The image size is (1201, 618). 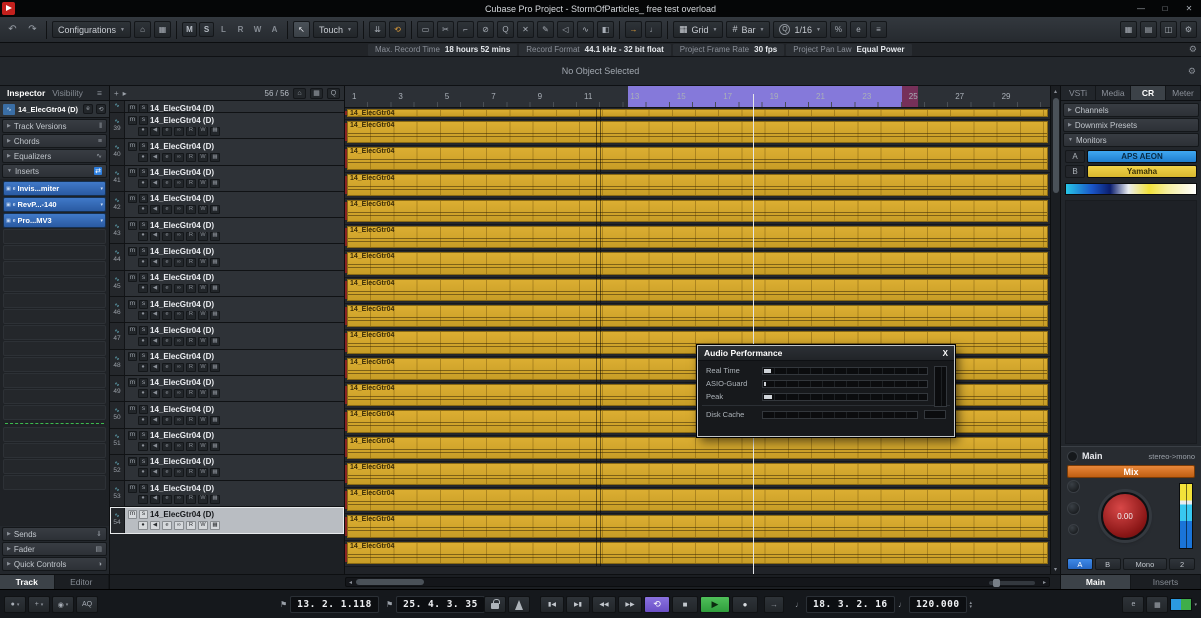 What do you see at coordinates (117, 178) in the screenshot?
I see `track-handle: ∿ 41` at bounding box center [117, 178].